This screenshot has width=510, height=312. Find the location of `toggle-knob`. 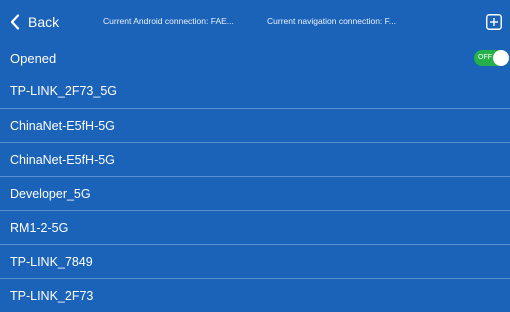

toggle-knob is located at coordinates (501, 58).